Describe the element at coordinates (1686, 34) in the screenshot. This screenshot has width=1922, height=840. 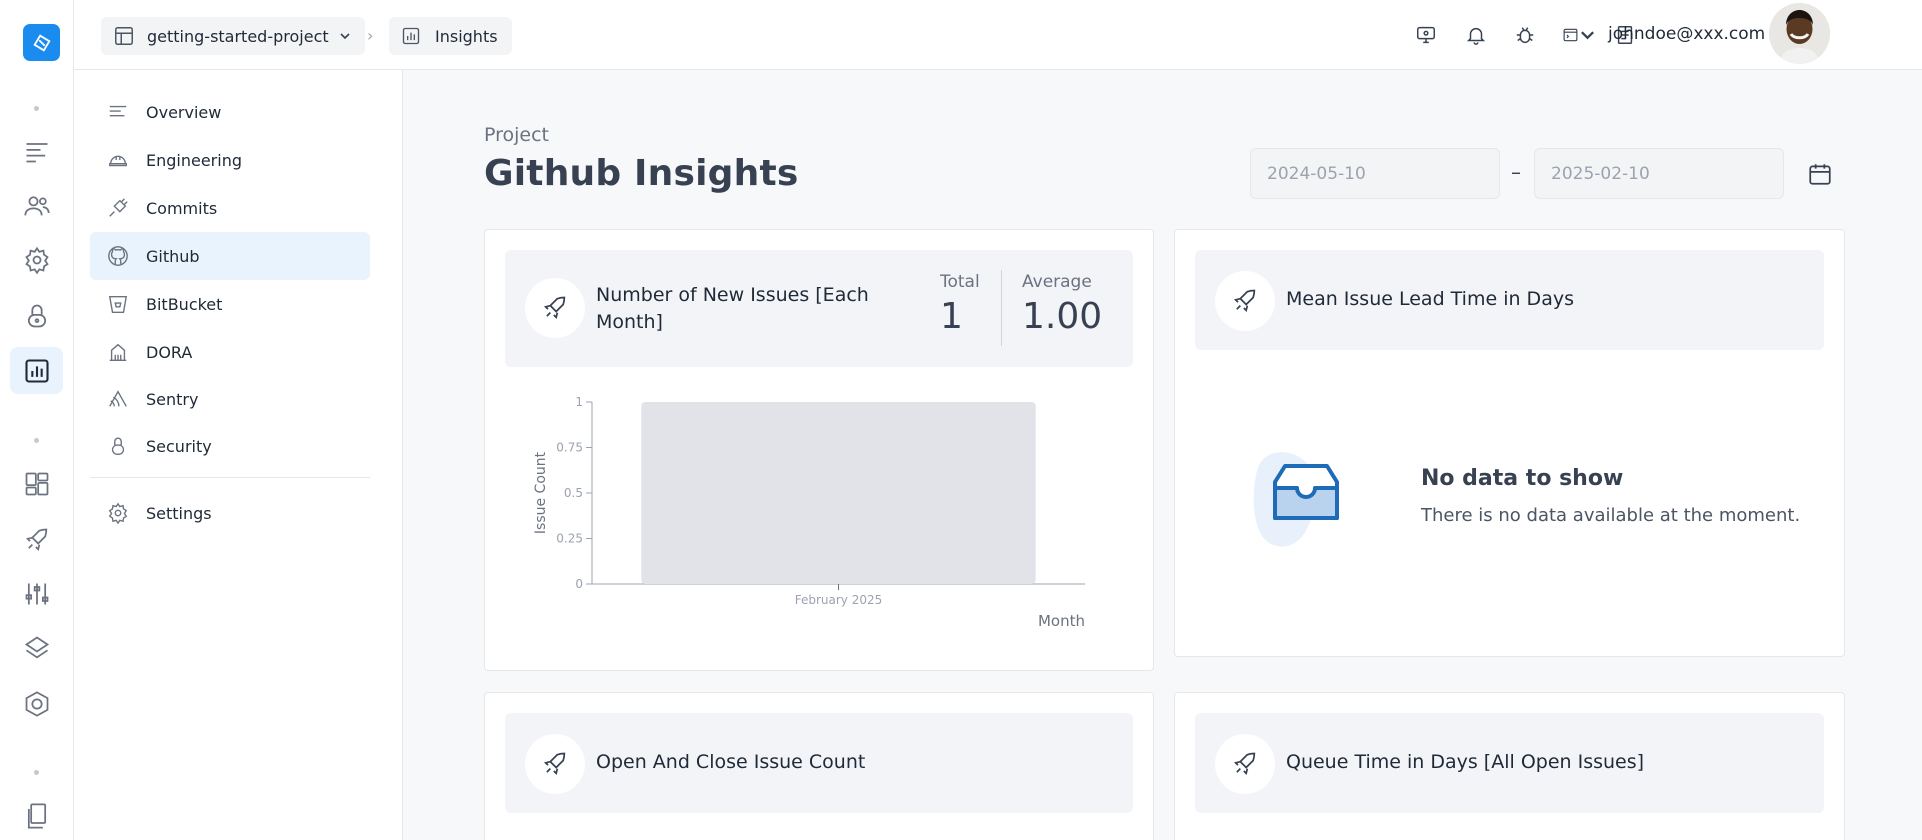
I see `user-email: johndoe@xxx.com` at that location.